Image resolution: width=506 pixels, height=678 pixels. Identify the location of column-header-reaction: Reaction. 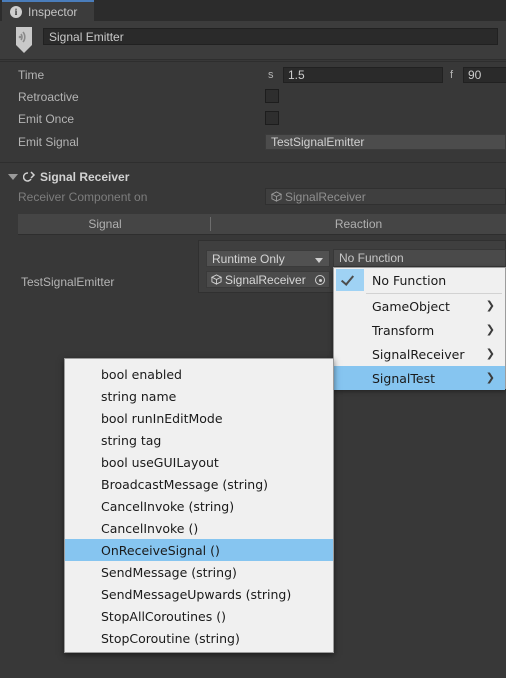
(358, 224).